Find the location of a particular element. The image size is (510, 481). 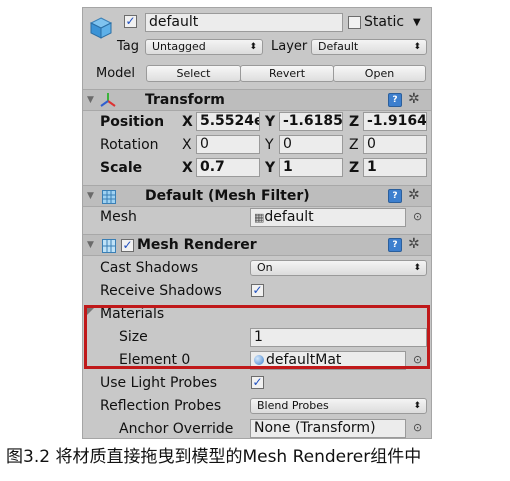

tag-dropdown: Untagged ⬍ is located at coordinates (204, 47).